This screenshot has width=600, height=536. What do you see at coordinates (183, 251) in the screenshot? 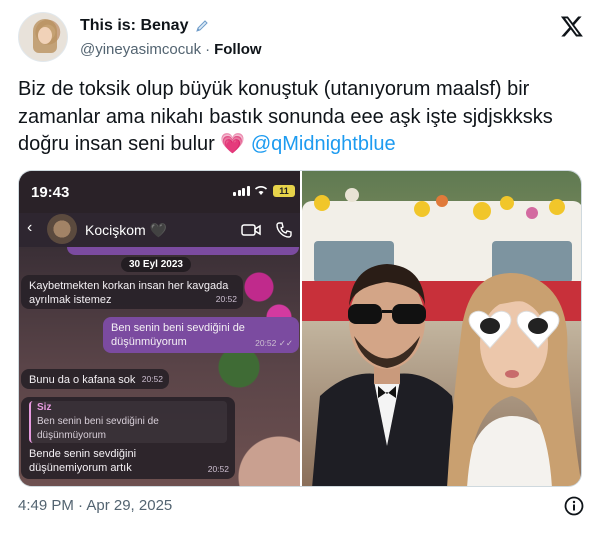
I see `cut-off-message` at bounding box center [183, 251].